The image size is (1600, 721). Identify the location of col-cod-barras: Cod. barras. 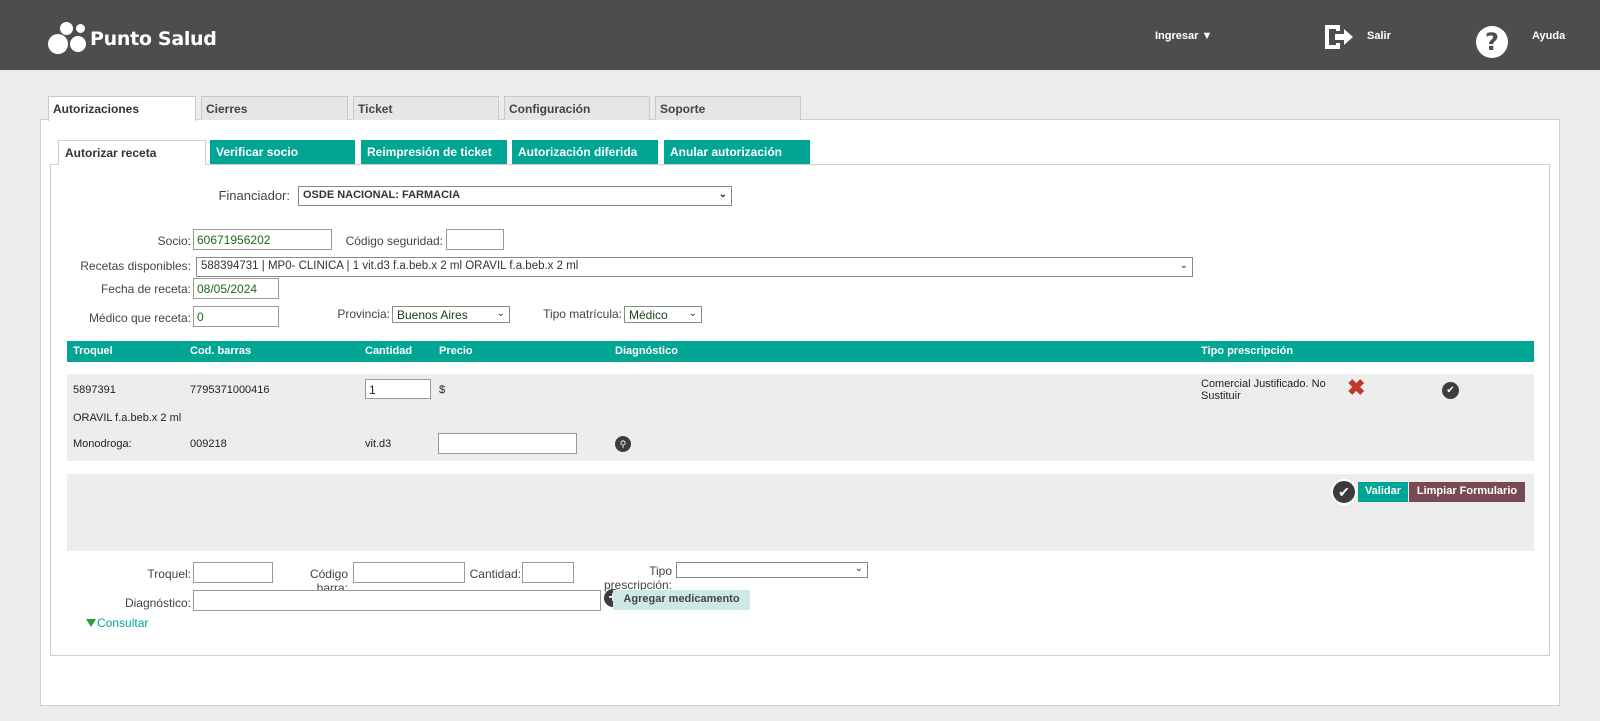
(221, 351).